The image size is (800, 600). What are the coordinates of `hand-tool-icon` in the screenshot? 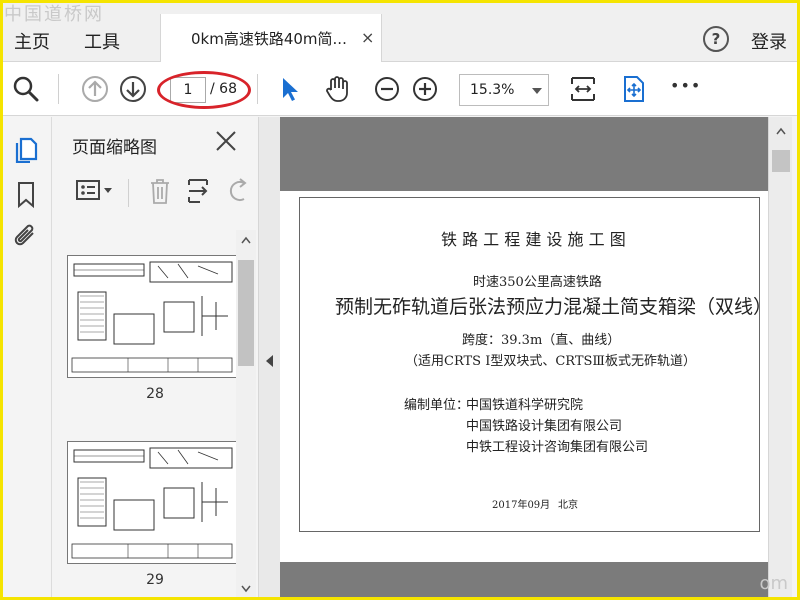 It's located at (337, 89).